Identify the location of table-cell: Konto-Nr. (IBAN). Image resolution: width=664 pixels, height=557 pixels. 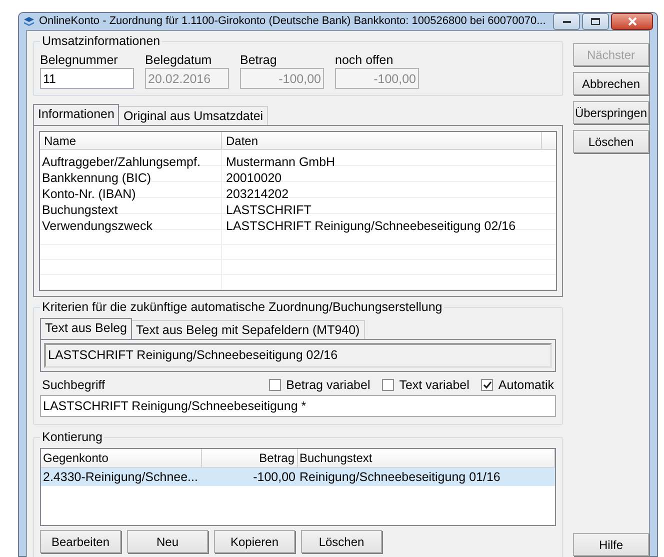
(89, 194).